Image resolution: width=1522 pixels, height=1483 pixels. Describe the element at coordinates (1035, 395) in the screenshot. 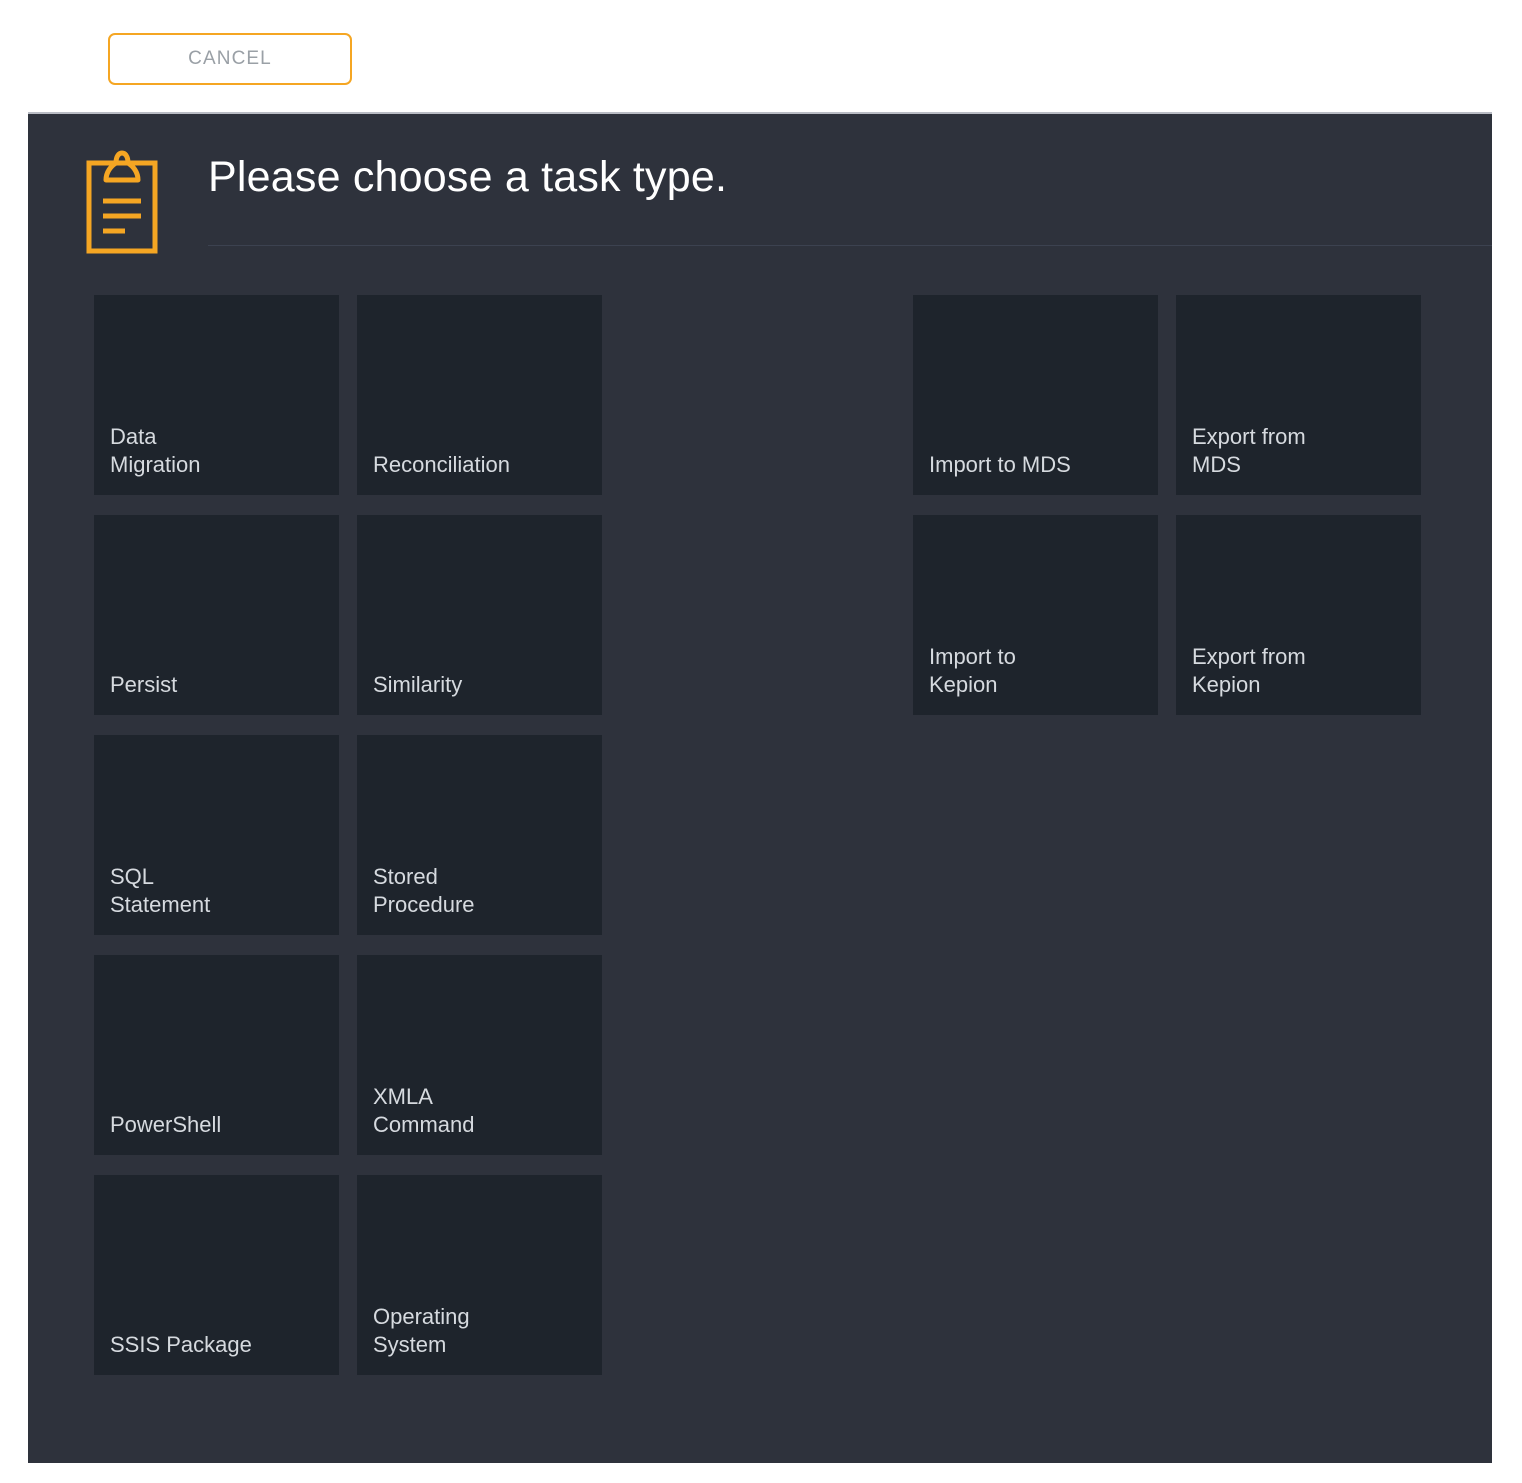

I see `task-type-tile: Import to MDS` at that location.